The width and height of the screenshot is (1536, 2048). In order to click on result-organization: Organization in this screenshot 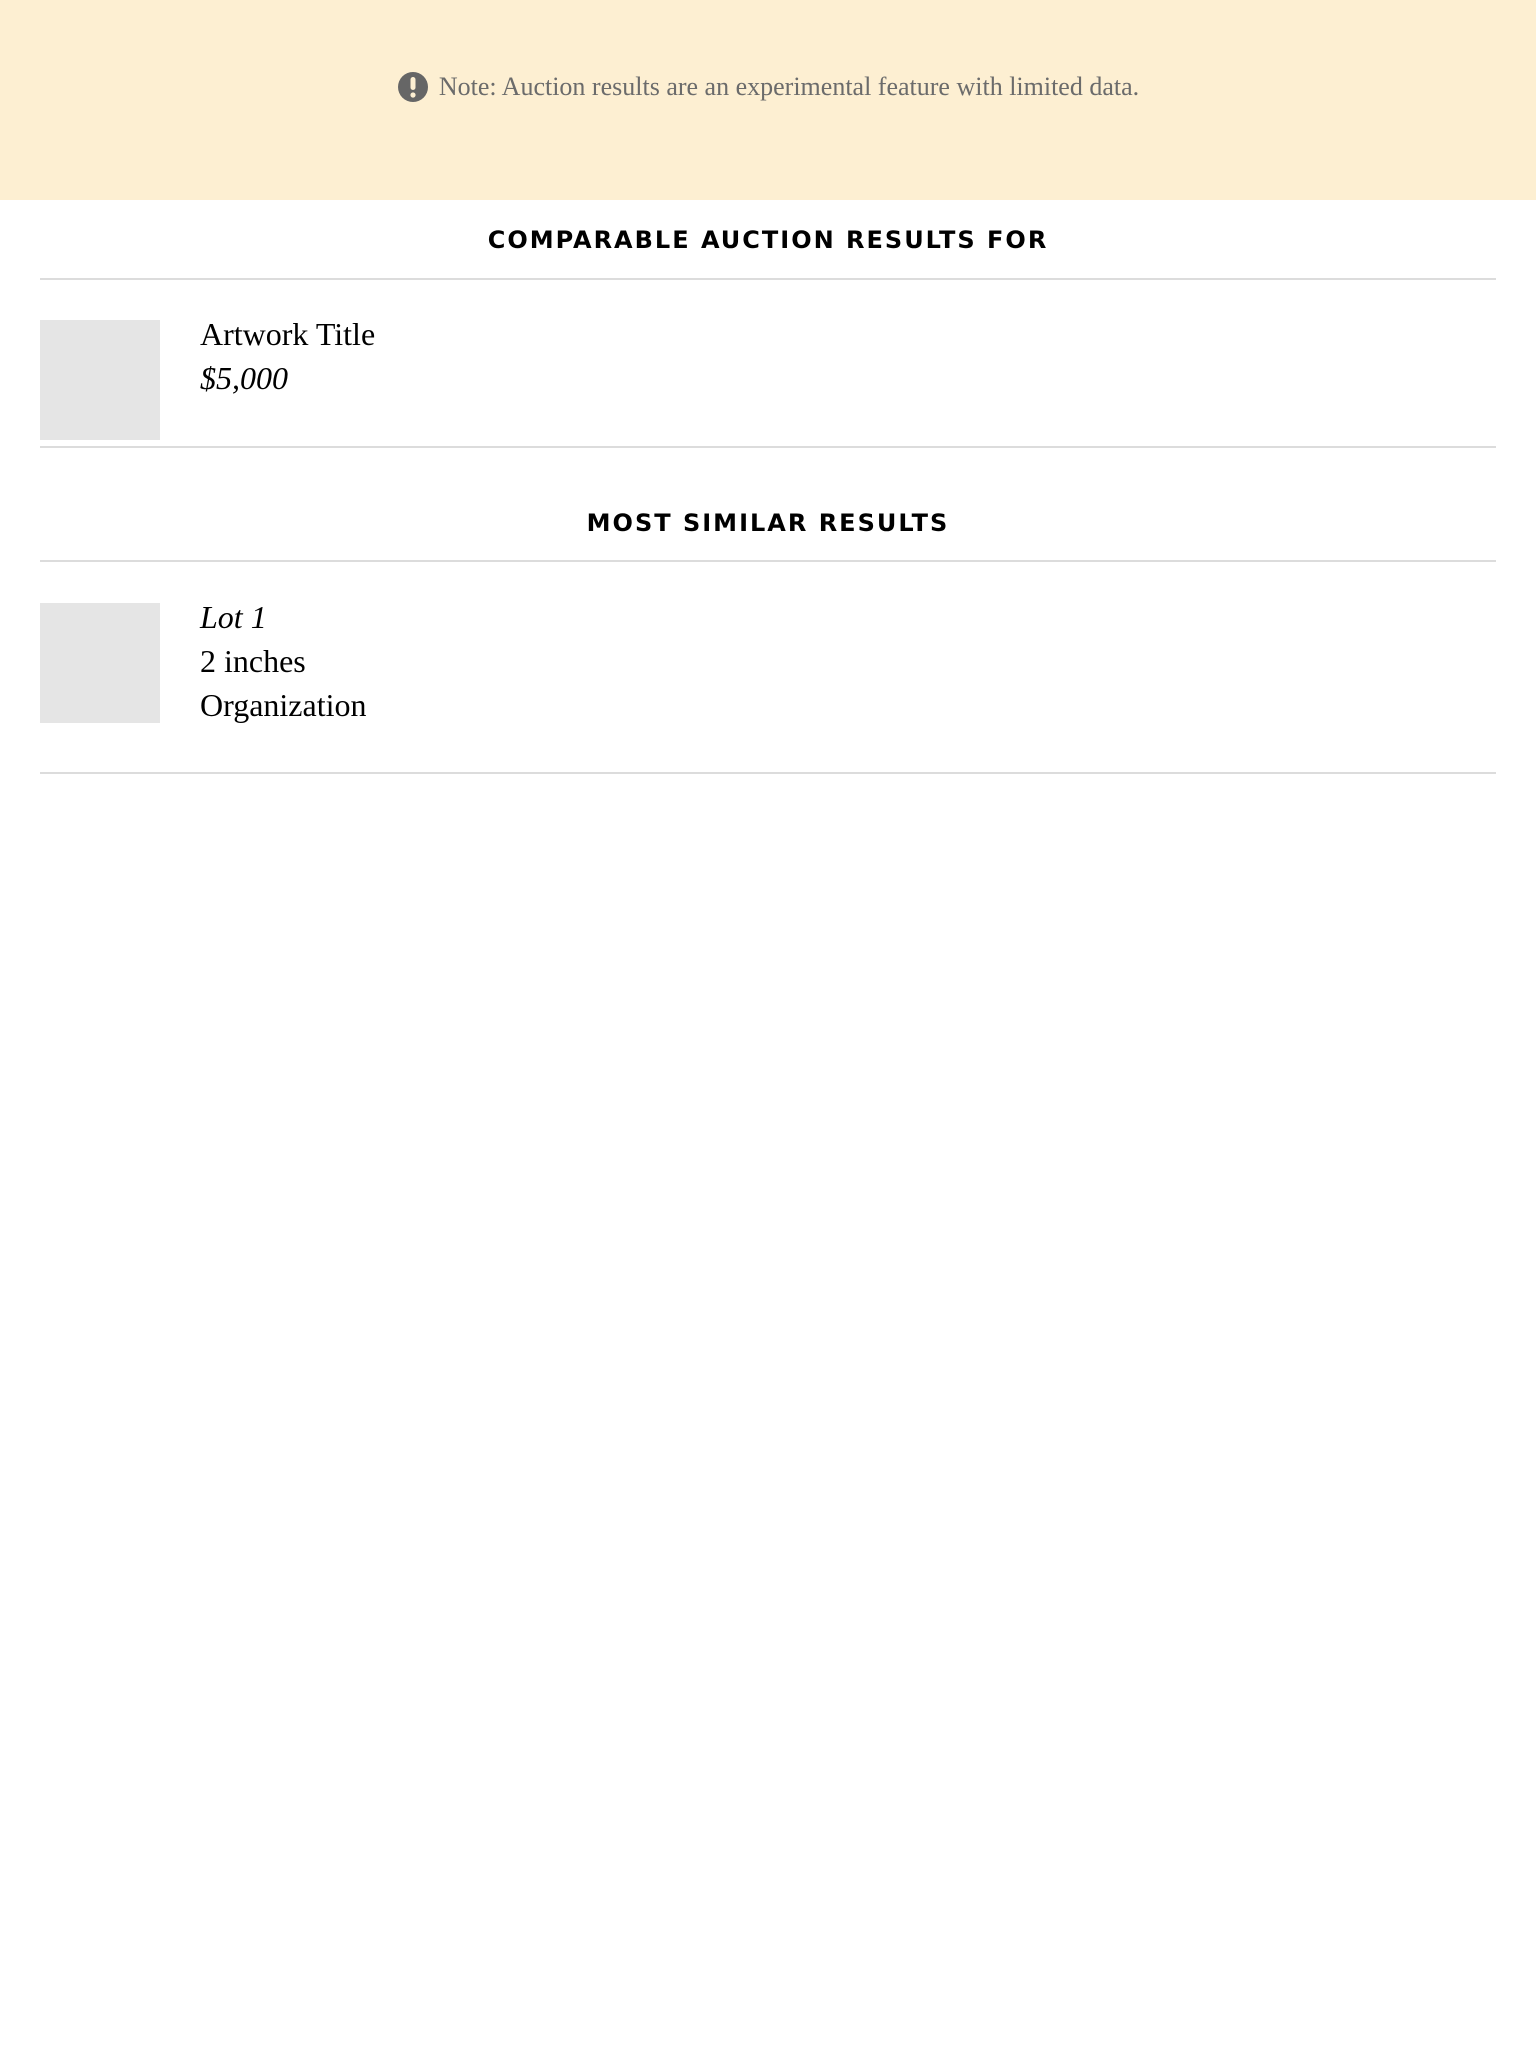, I will do `click(283, 705)`.